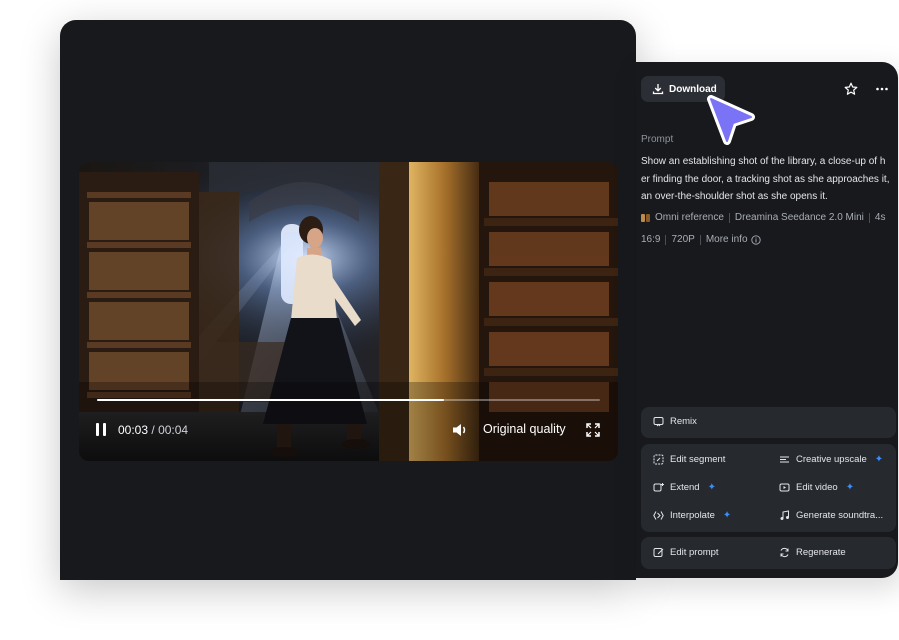 Image resolution: width=899 pixels, height=640 pixels. I want to click on model-name: Dreamina Seedance 2.0 Mini, so click(799, 217).